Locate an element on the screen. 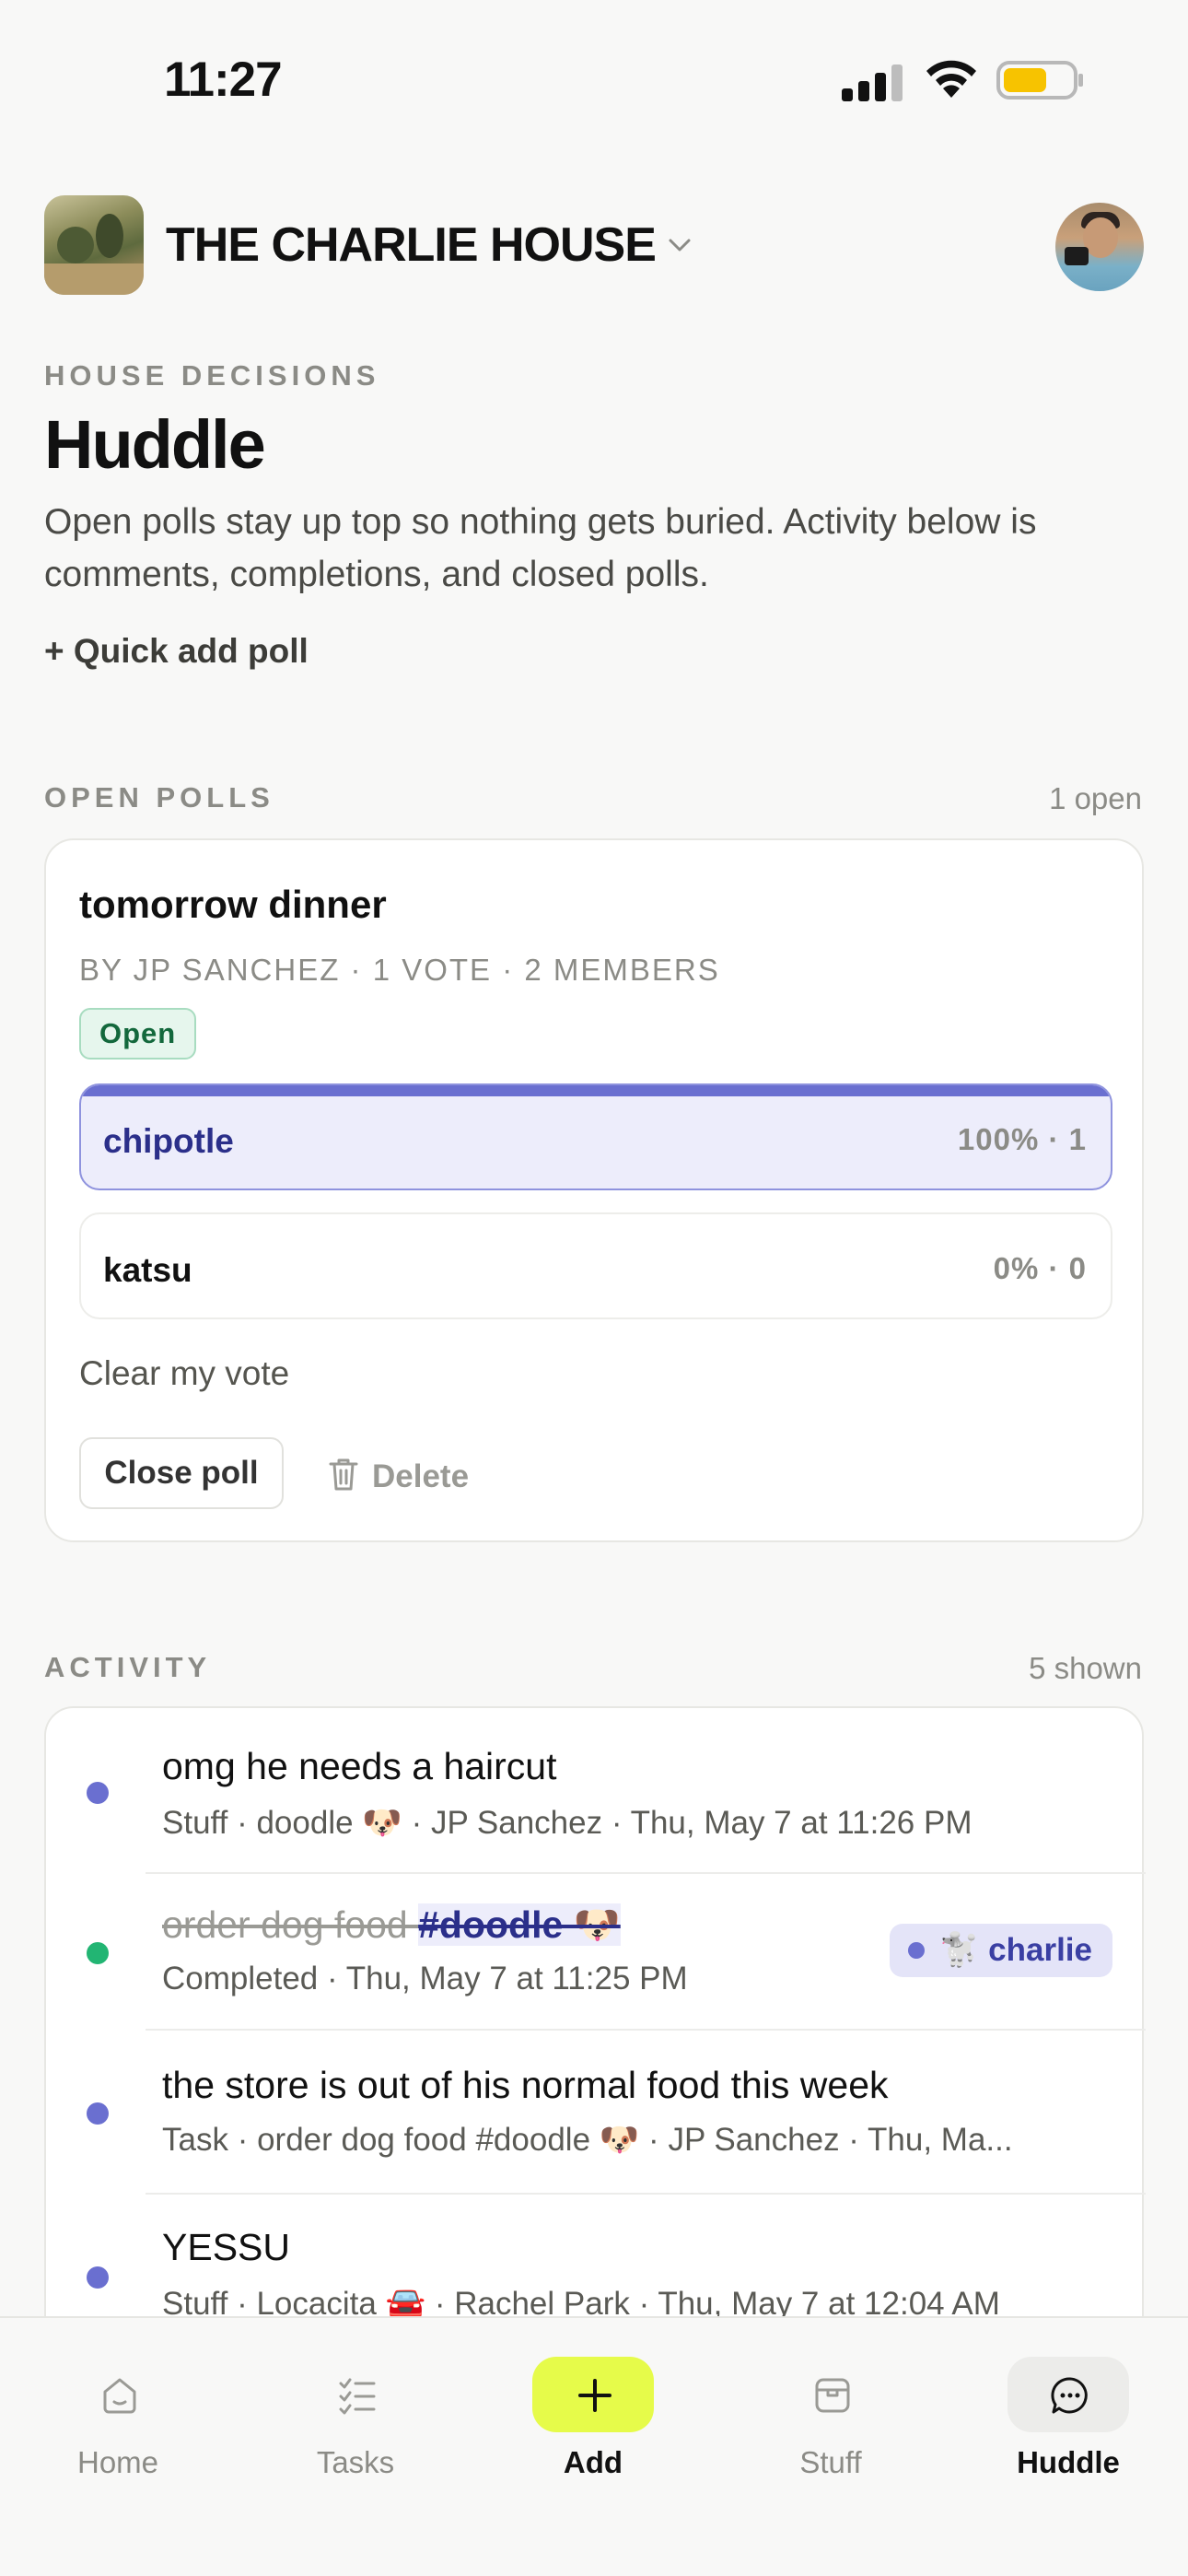  poll-option-label: katsu is located at coordinates (147, 1270).